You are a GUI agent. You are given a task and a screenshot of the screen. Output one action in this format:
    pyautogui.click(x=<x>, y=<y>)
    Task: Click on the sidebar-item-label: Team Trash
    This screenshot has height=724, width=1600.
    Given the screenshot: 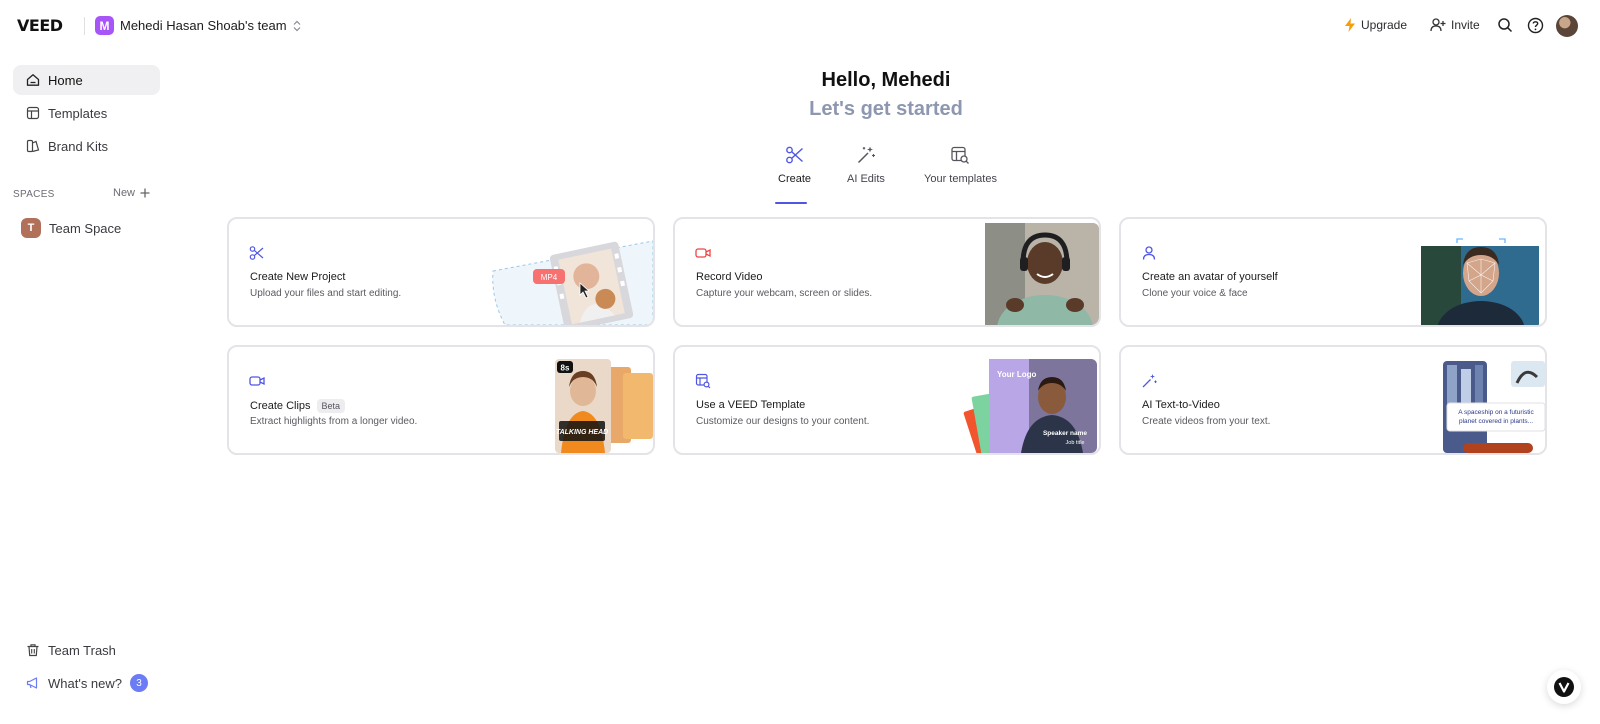 What is the action you would take?
    pyautogui.click(x=82, y=650)
    